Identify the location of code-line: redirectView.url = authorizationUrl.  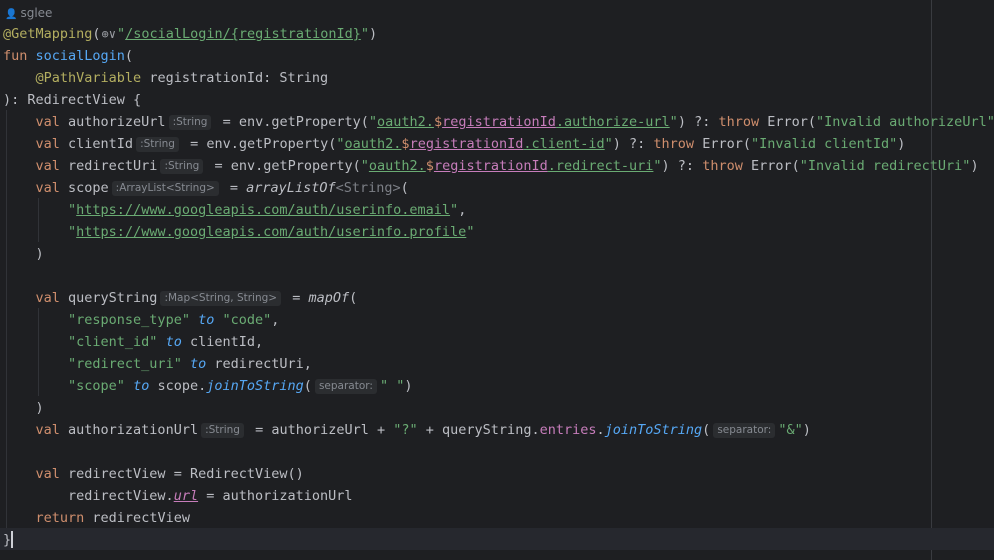
(178, 496).